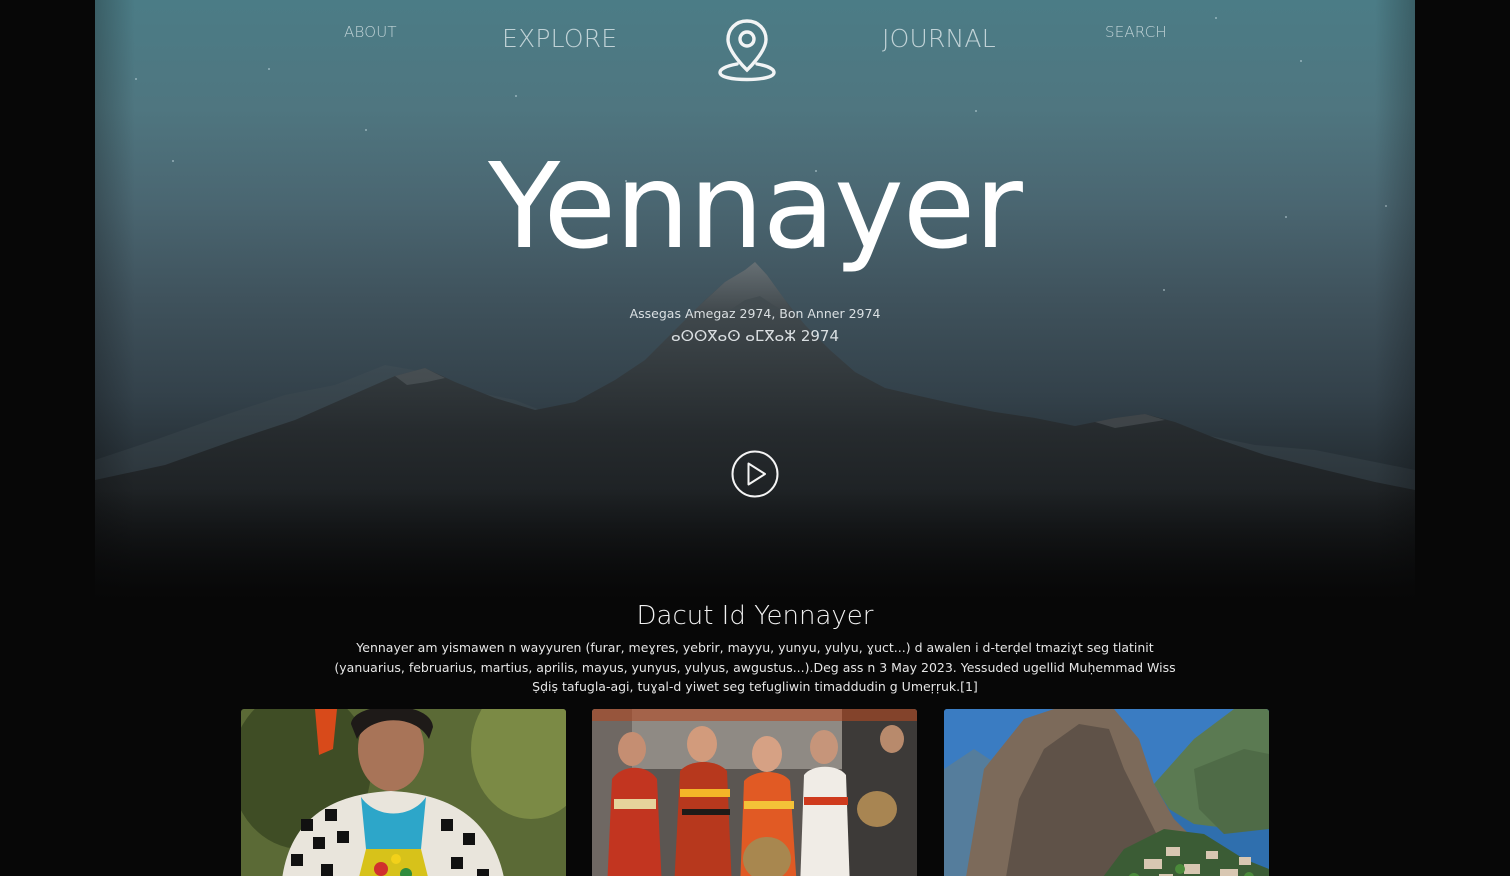  I want to click on nav-about-link: ABOUT, so click(370, 32).